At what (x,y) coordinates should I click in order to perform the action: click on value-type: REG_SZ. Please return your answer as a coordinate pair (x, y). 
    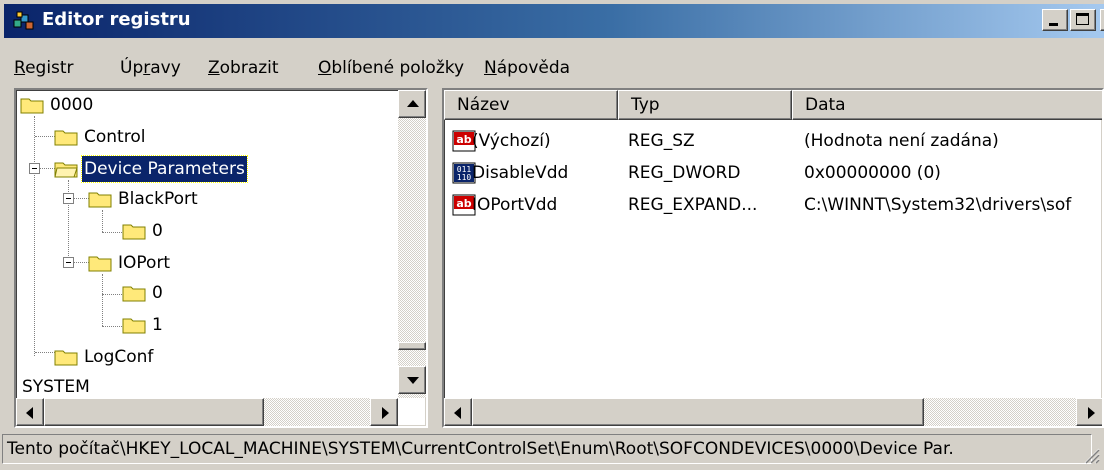
    Looking at the image, I should click on (661, 141).